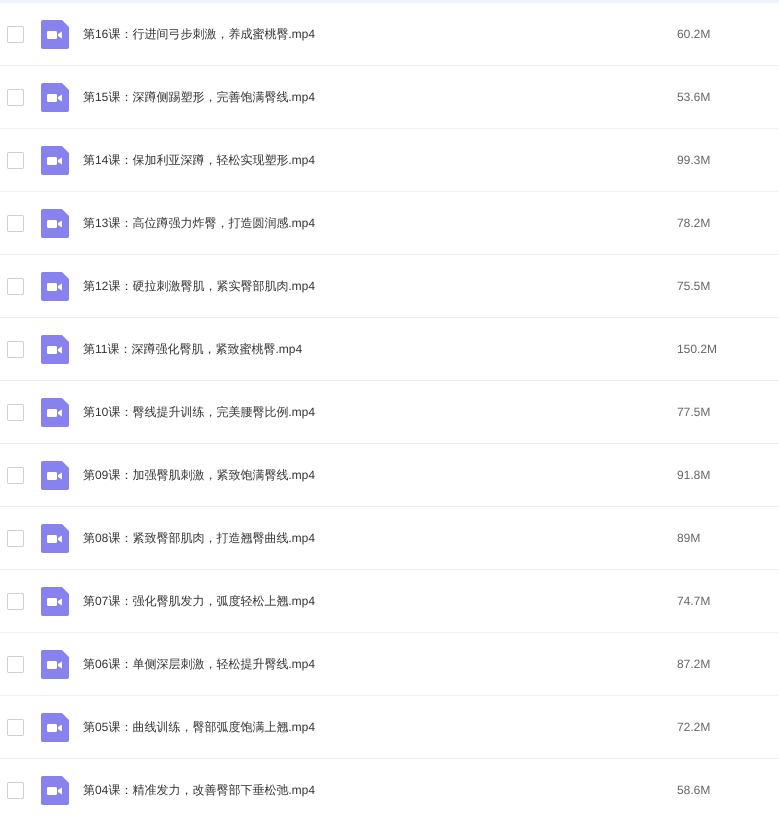  What do you see at coordinates (373, 475) in the screenshot?
I see `file-name: 第09课：加强臀肌刺激，紧致饱满臀线.mp4` at bounding box center [373, 475].